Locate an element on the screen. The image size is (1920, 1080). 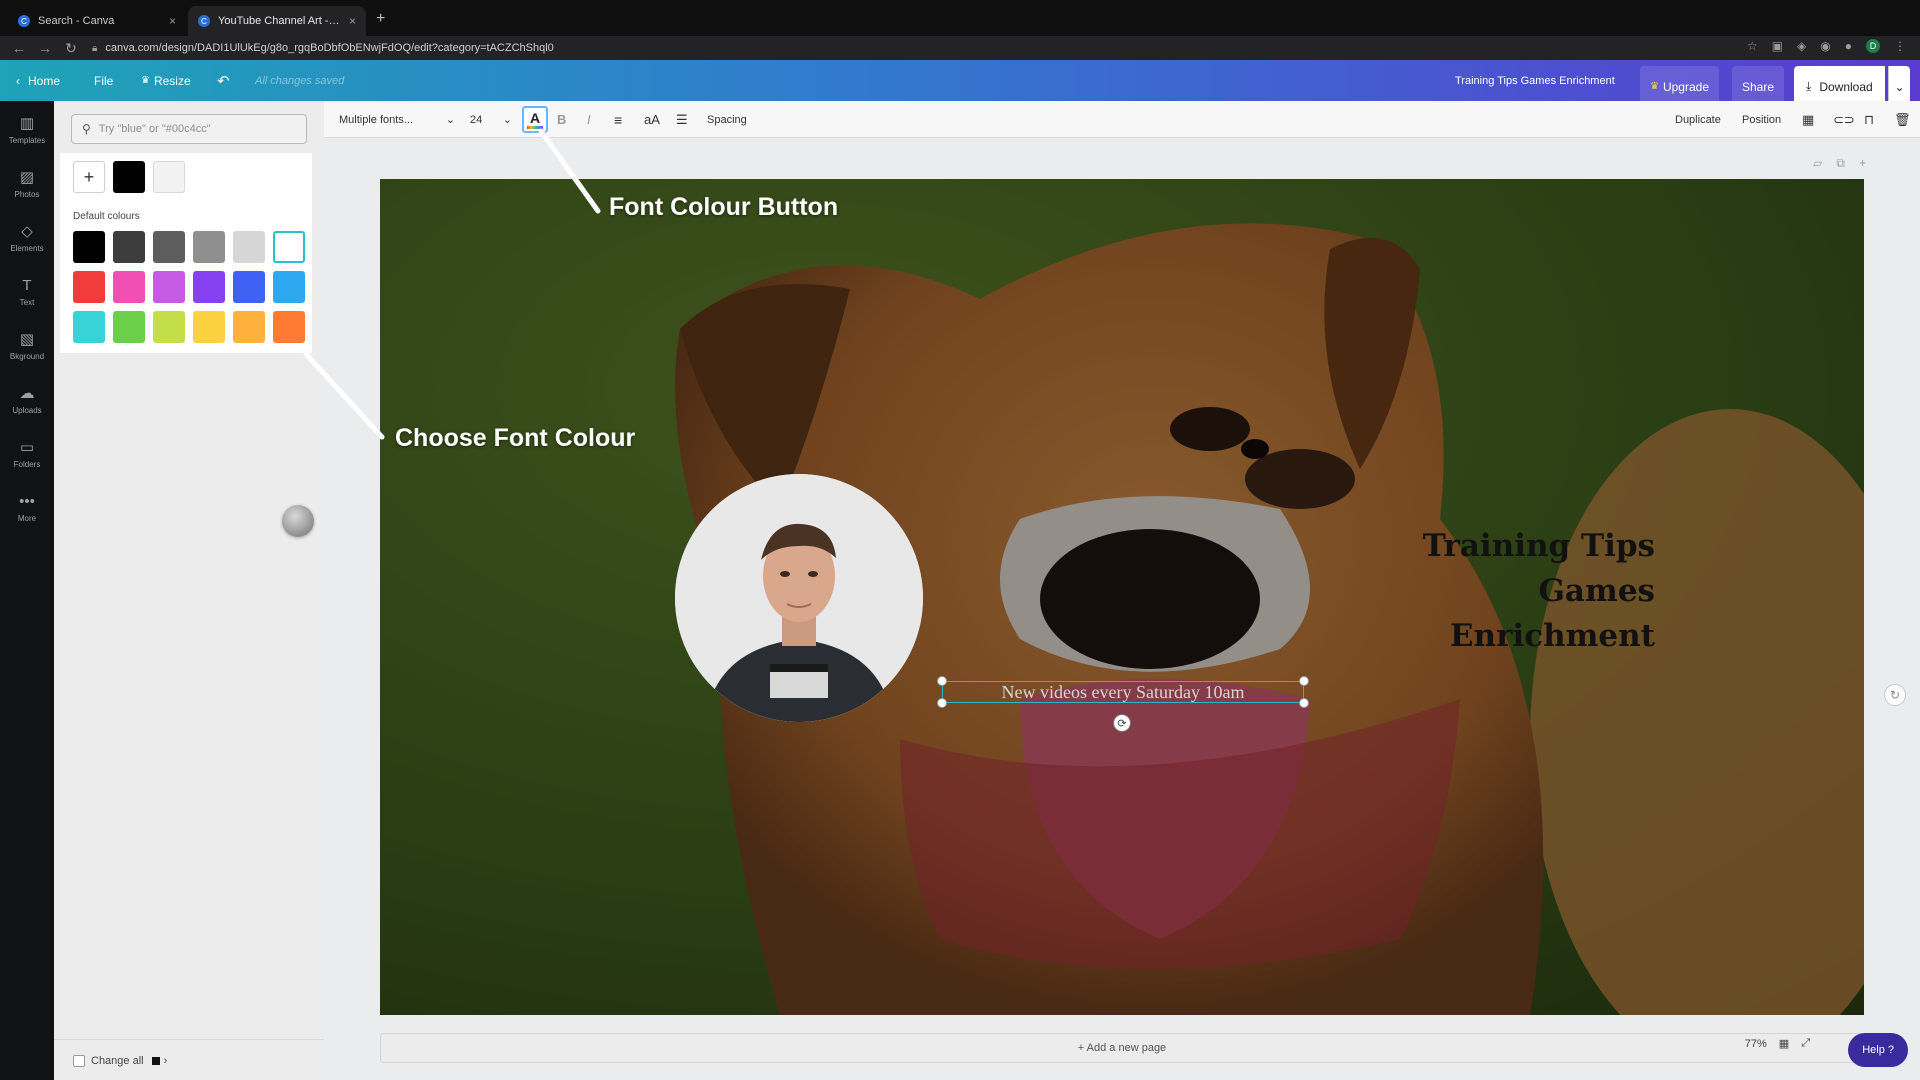
canva-favicon-icon: C is located at coordinates (204, 21).